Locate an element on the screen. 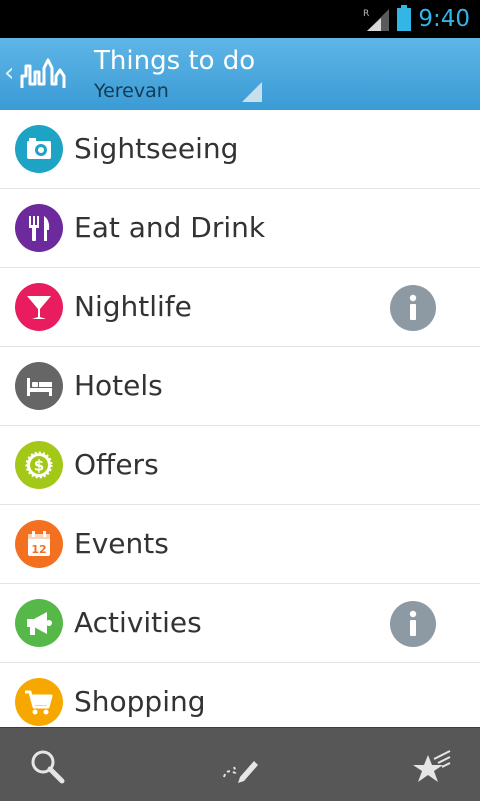 This screenshot has height=801, width=480. list-item-label: Shopping is located at coordinates (140, 701).